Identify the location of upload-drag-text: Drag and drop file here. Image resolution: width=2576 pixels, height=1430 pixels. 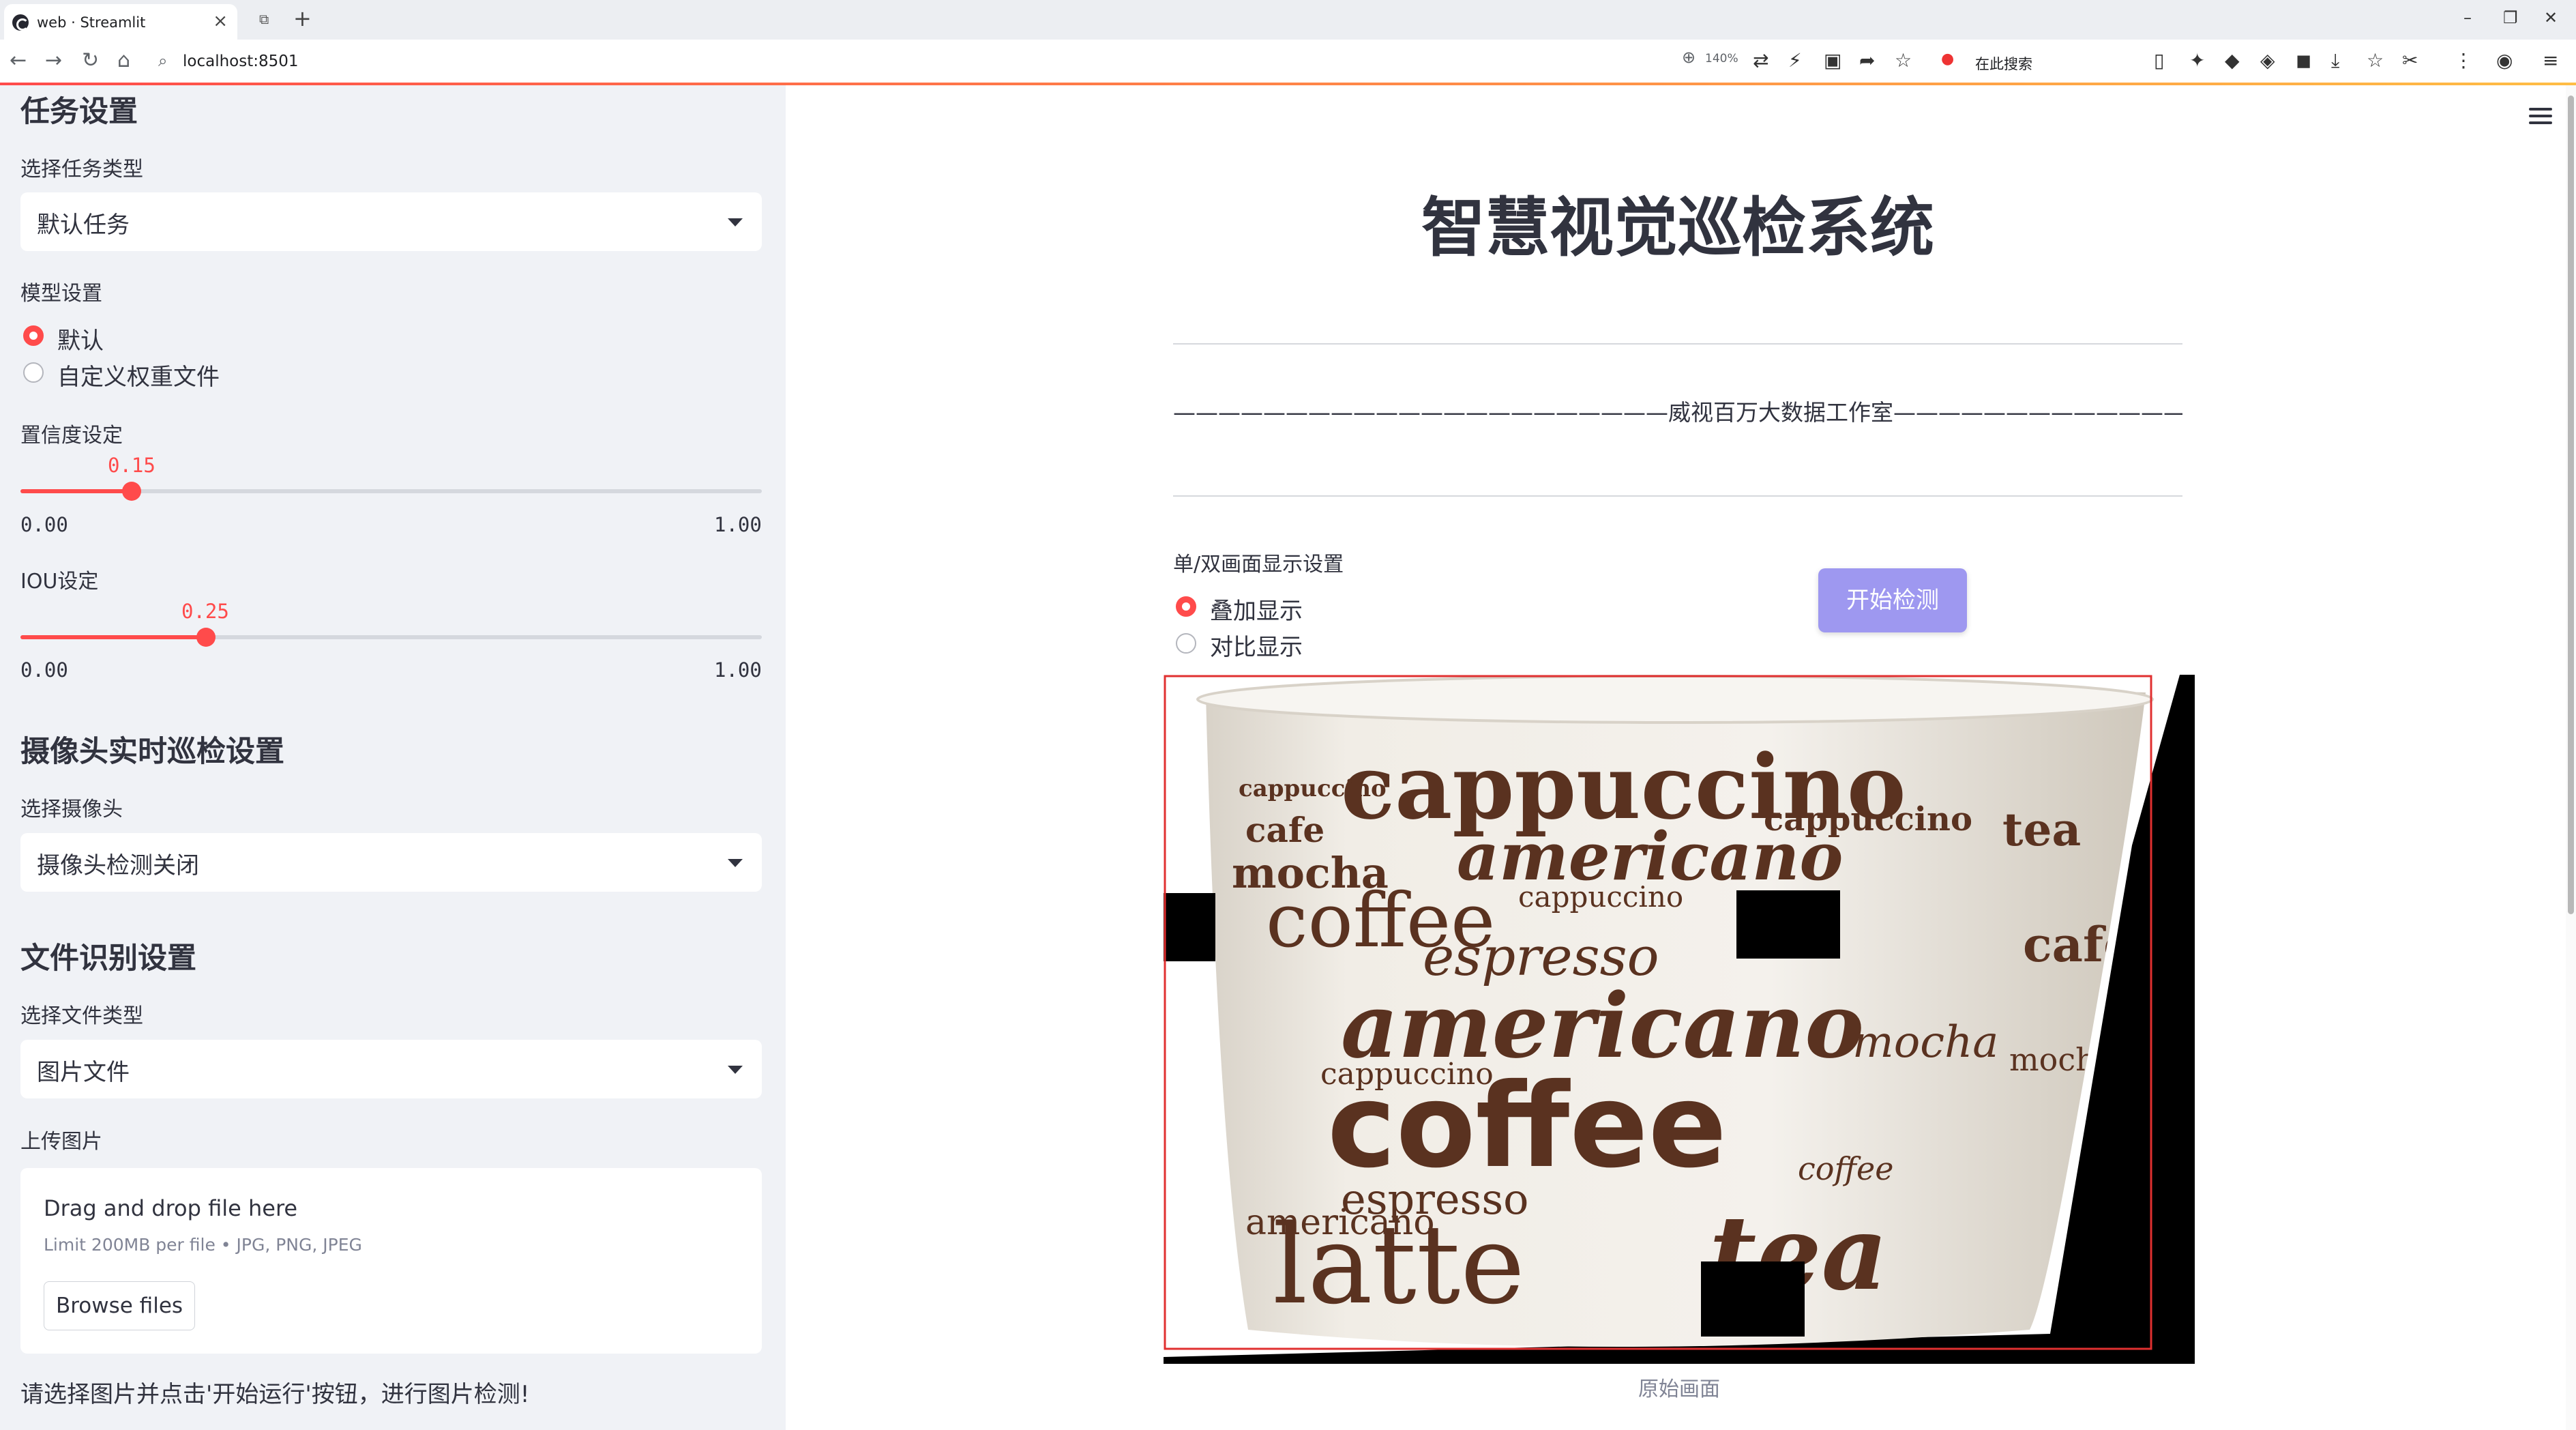
(171, 1208).